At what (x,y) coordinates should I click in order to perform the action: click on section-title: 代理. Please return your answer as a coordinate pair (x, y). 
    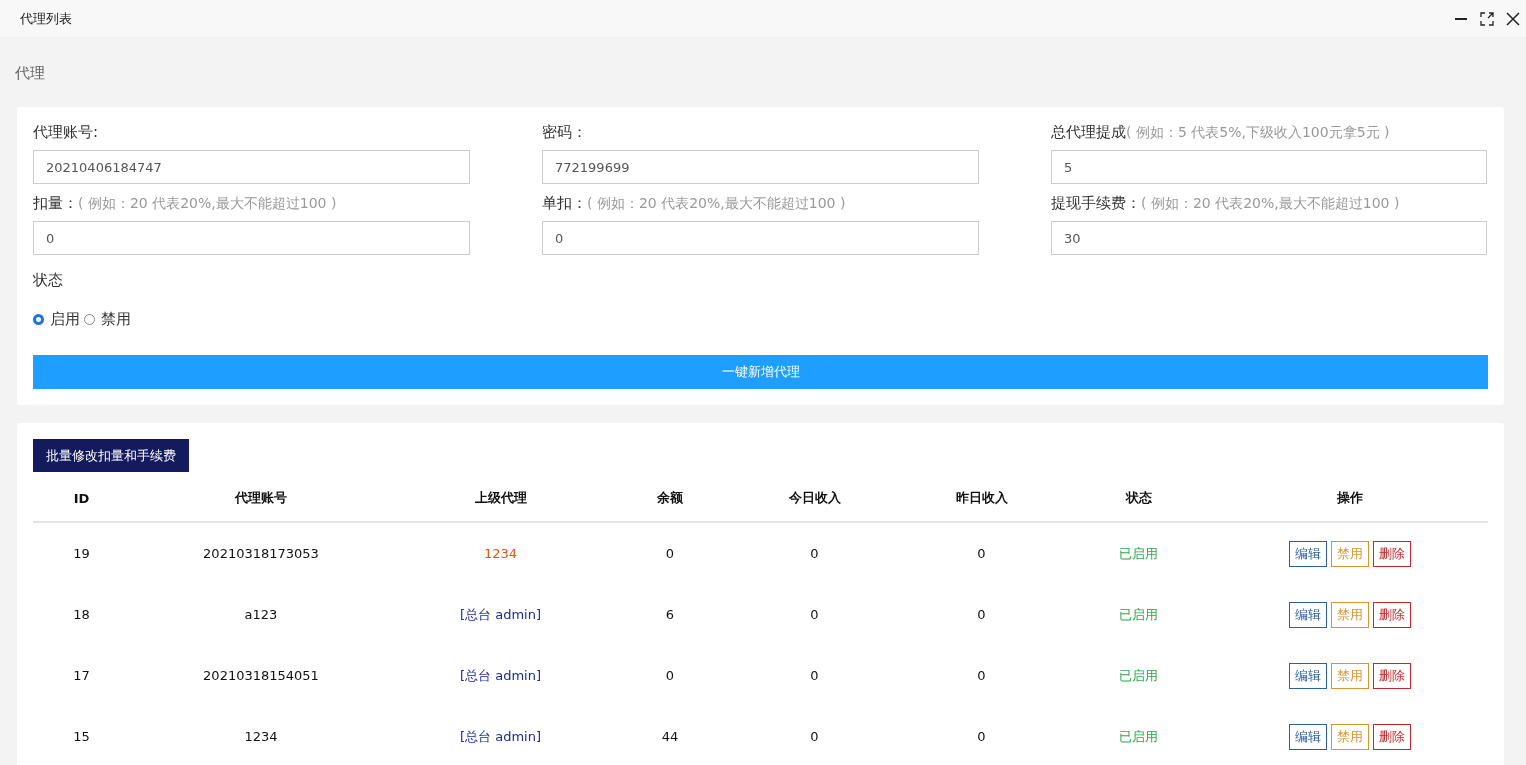
    Looking at the image, I should click on (30, 73).